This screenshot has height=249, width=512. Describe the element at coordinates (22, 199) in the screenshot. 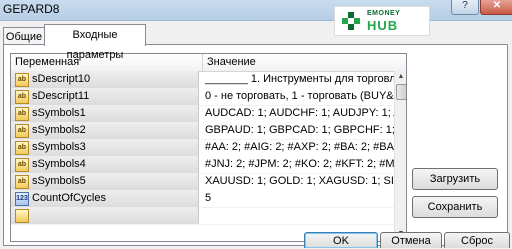

I see `integer-type-icon: 123` at that location.